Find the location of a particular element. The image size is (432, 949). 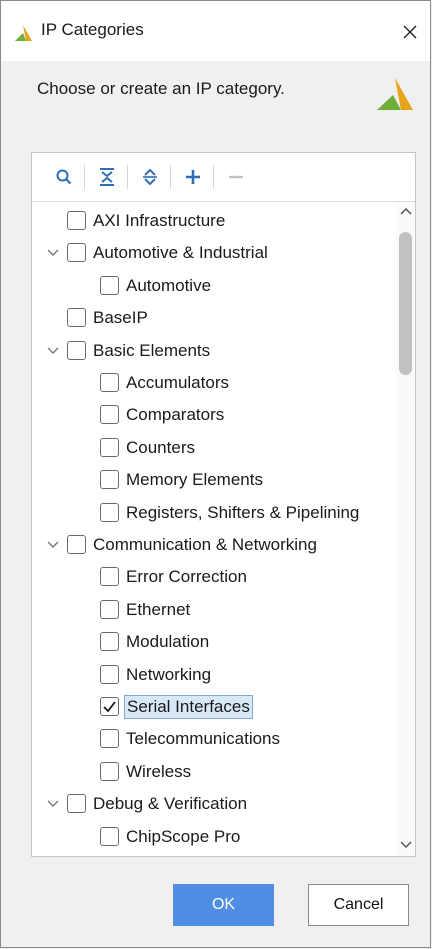

checkmark-icon is located at coordinates (109, 707).